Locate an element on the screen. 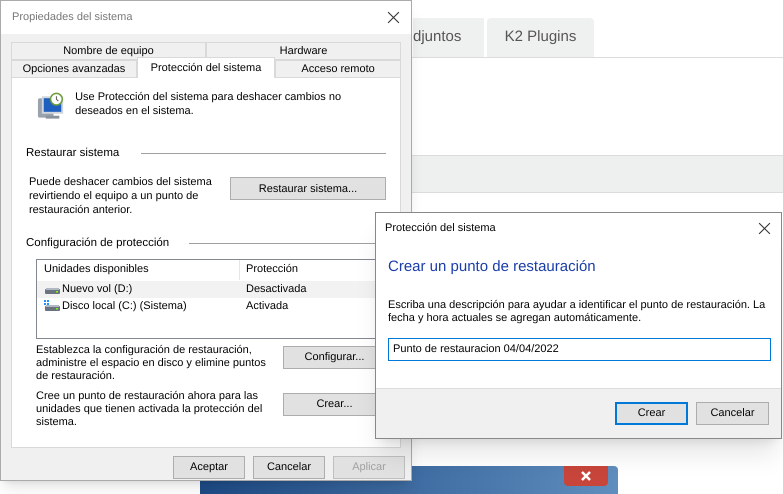 The height and width of the screenshot is (494, 783). dialog-button: Aceptar is located at coordinates (209, 467).